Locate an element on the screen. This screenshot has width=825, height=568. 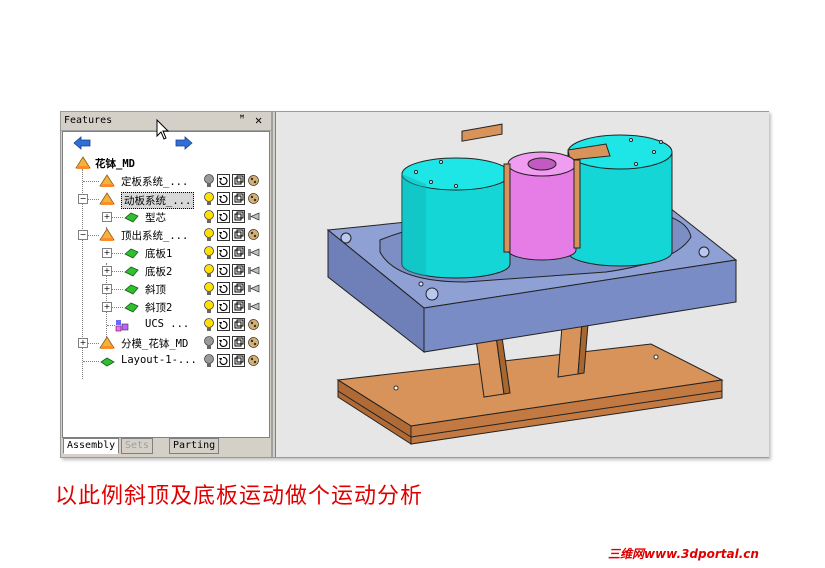
tree-item: + 型芯 is located at coordinates (166, 217).